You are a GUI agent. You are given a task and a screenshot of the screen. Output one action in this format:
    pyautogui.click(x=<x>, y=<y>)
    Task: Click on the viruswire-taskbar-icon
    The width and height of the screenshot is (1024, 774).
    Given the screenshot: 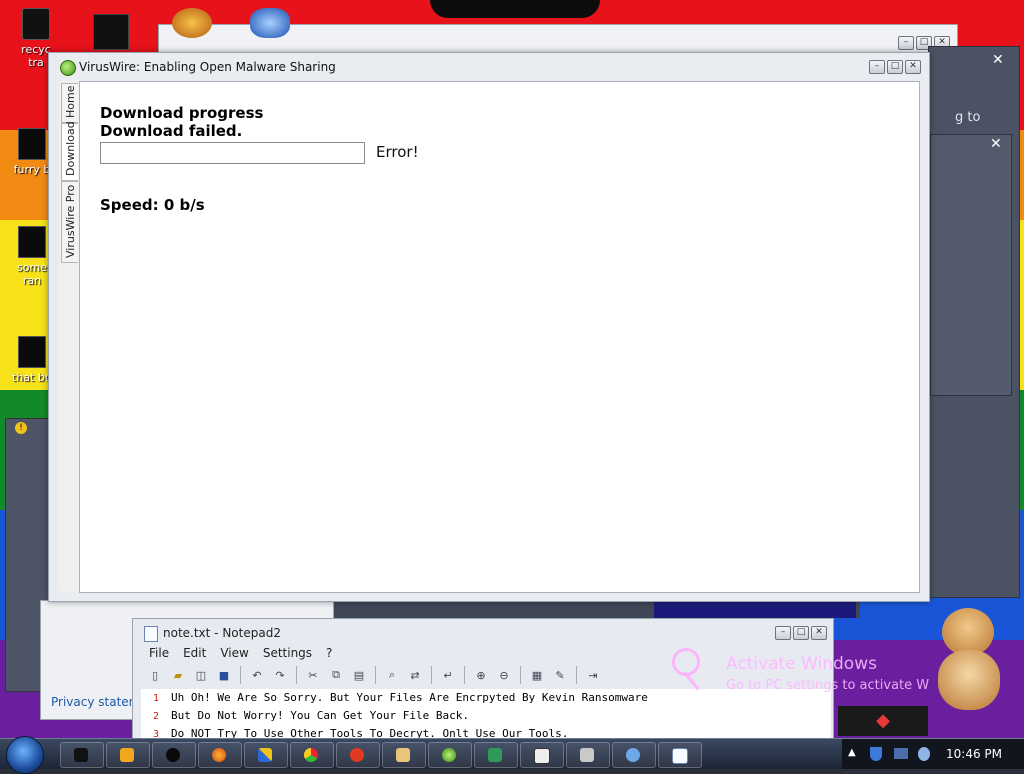 What is the action you would take?
    pyautogui.click(x=449, y=755)
    